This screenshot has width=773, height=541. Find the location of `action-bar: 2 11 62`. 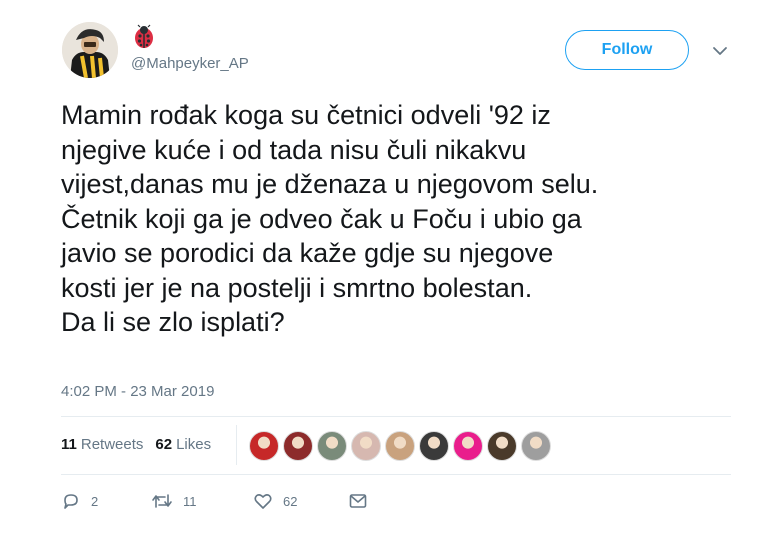

action-bar: 2 11 62 is located at coordinates (214, 501).